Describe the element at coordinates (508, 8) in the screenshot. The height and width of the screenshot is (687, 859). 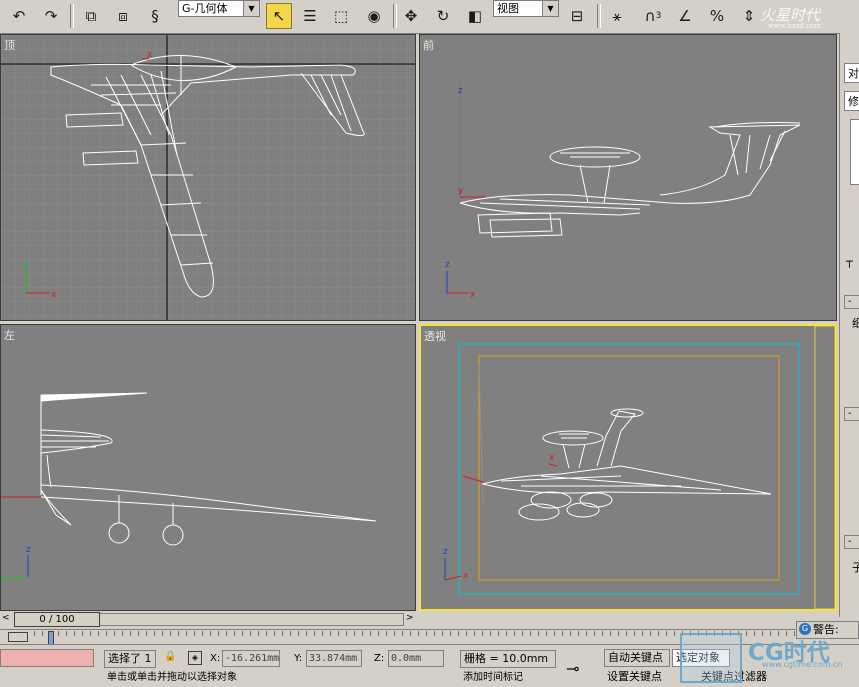
I see `reference-coordinate-value: 视图` at that location.